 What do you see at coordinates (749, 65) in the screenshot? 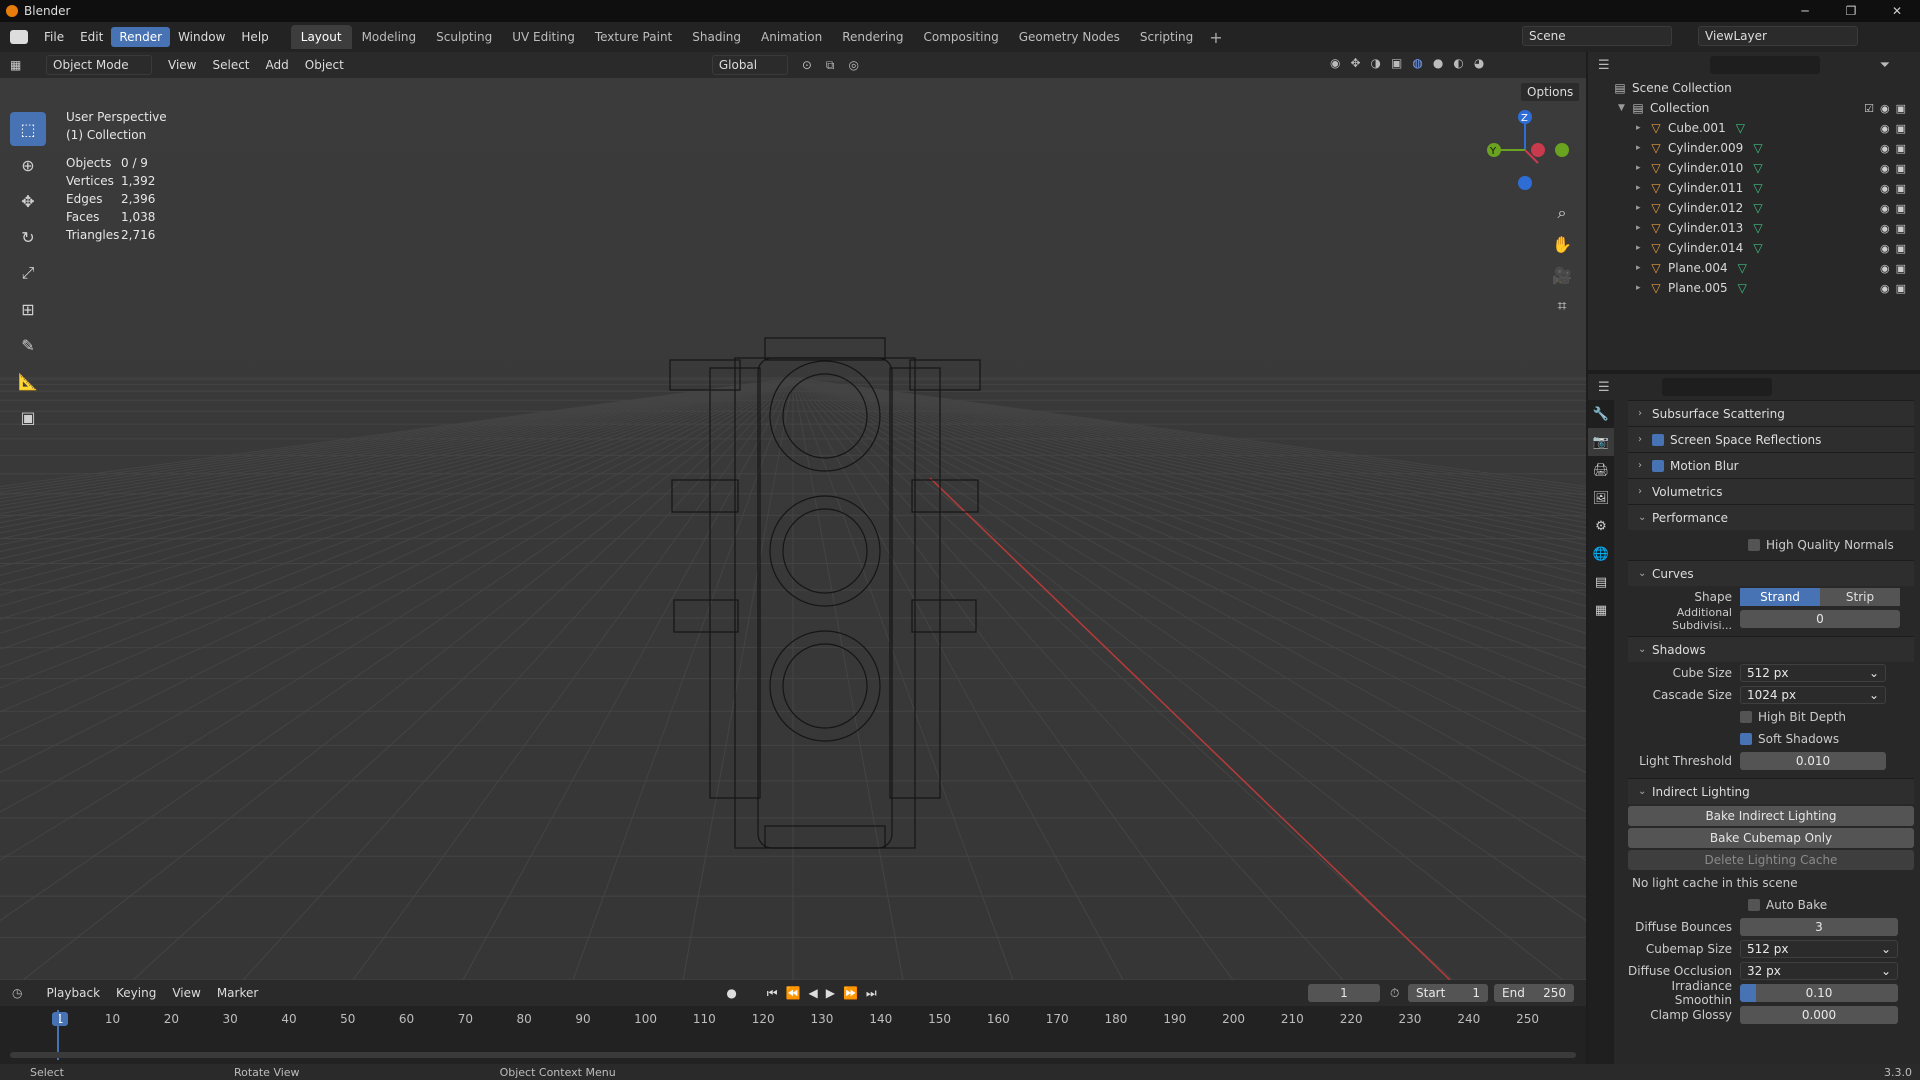
I see `orientation-selector: Global` at bounding box center [749, 65].